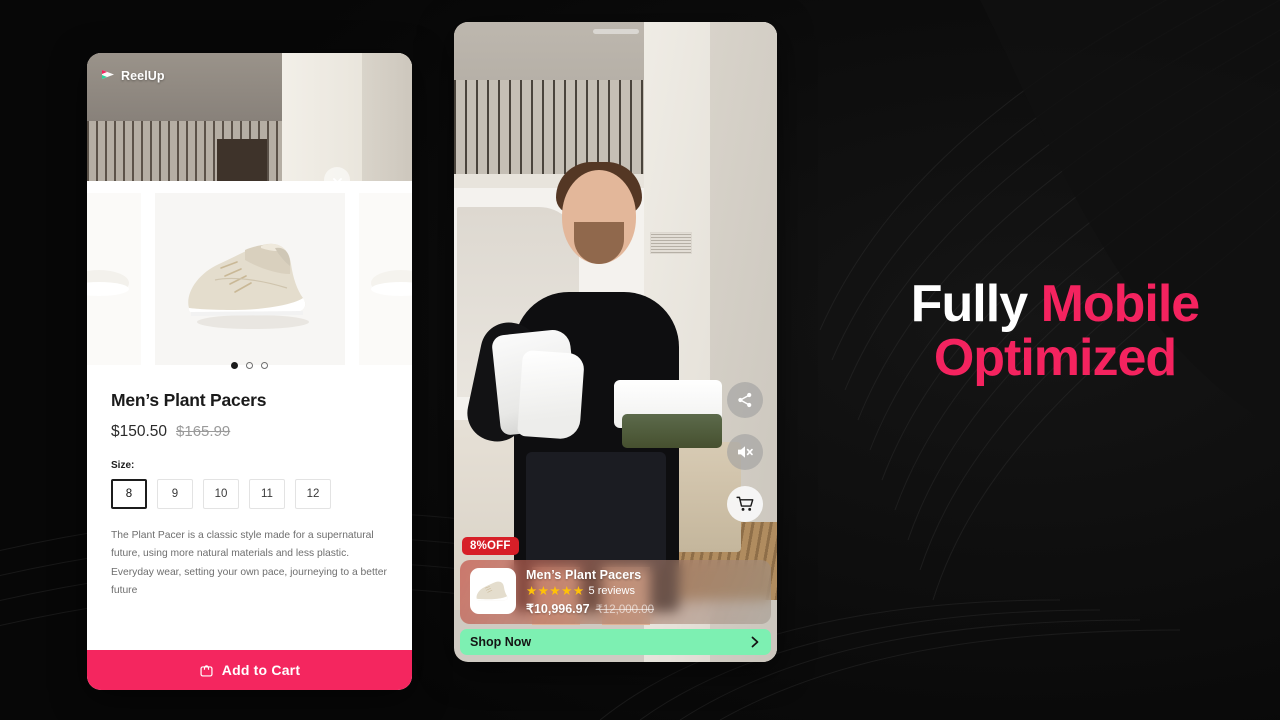  Describe the element at coordinates (184, 87) in the screenshot. I see `video-ceiling` at that location.